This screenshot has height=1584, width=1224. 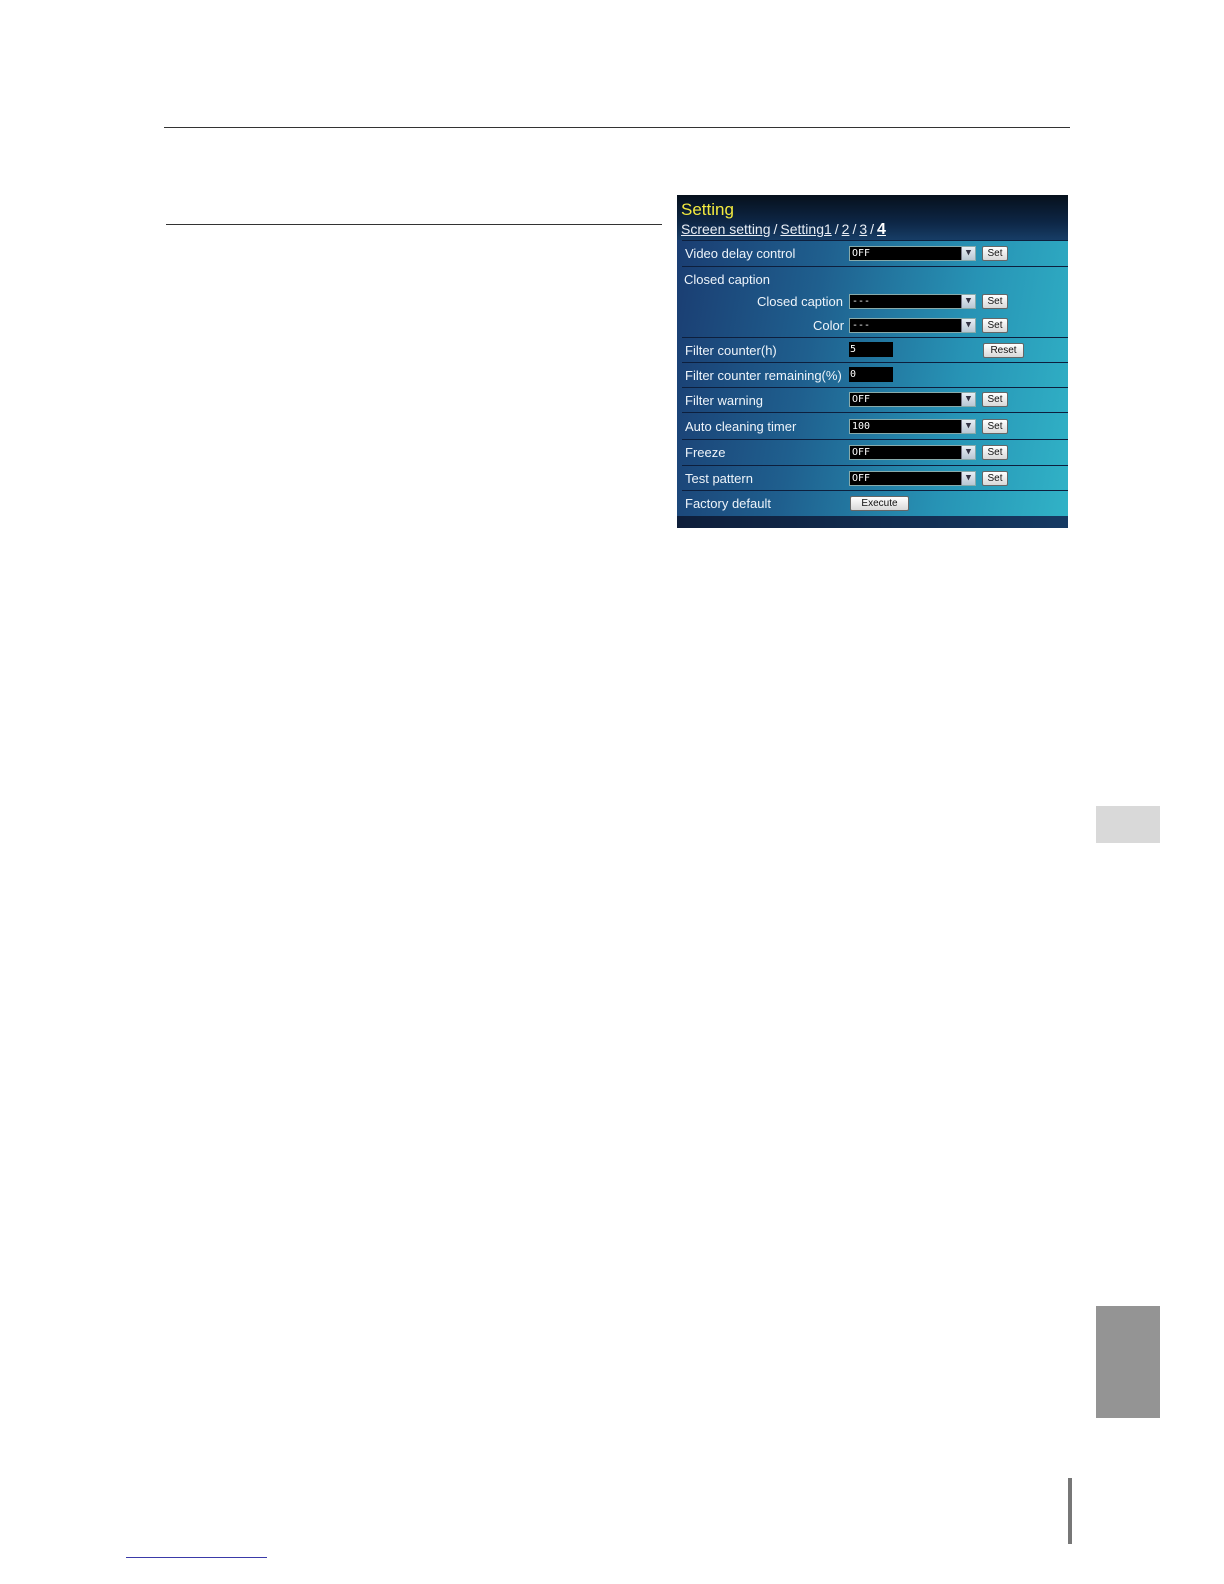 I want to click on closed-caption-label: Closed caption, so click(x=800, y=301).